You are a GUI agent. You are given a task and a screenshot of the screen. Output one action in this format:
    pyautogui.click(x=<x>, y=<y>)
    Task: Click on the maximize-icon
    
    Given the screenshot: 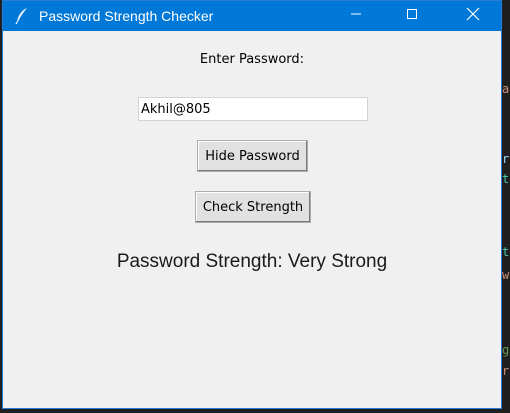 What is the action you would take?
    pyautogui.click(x=412, y=16)
    